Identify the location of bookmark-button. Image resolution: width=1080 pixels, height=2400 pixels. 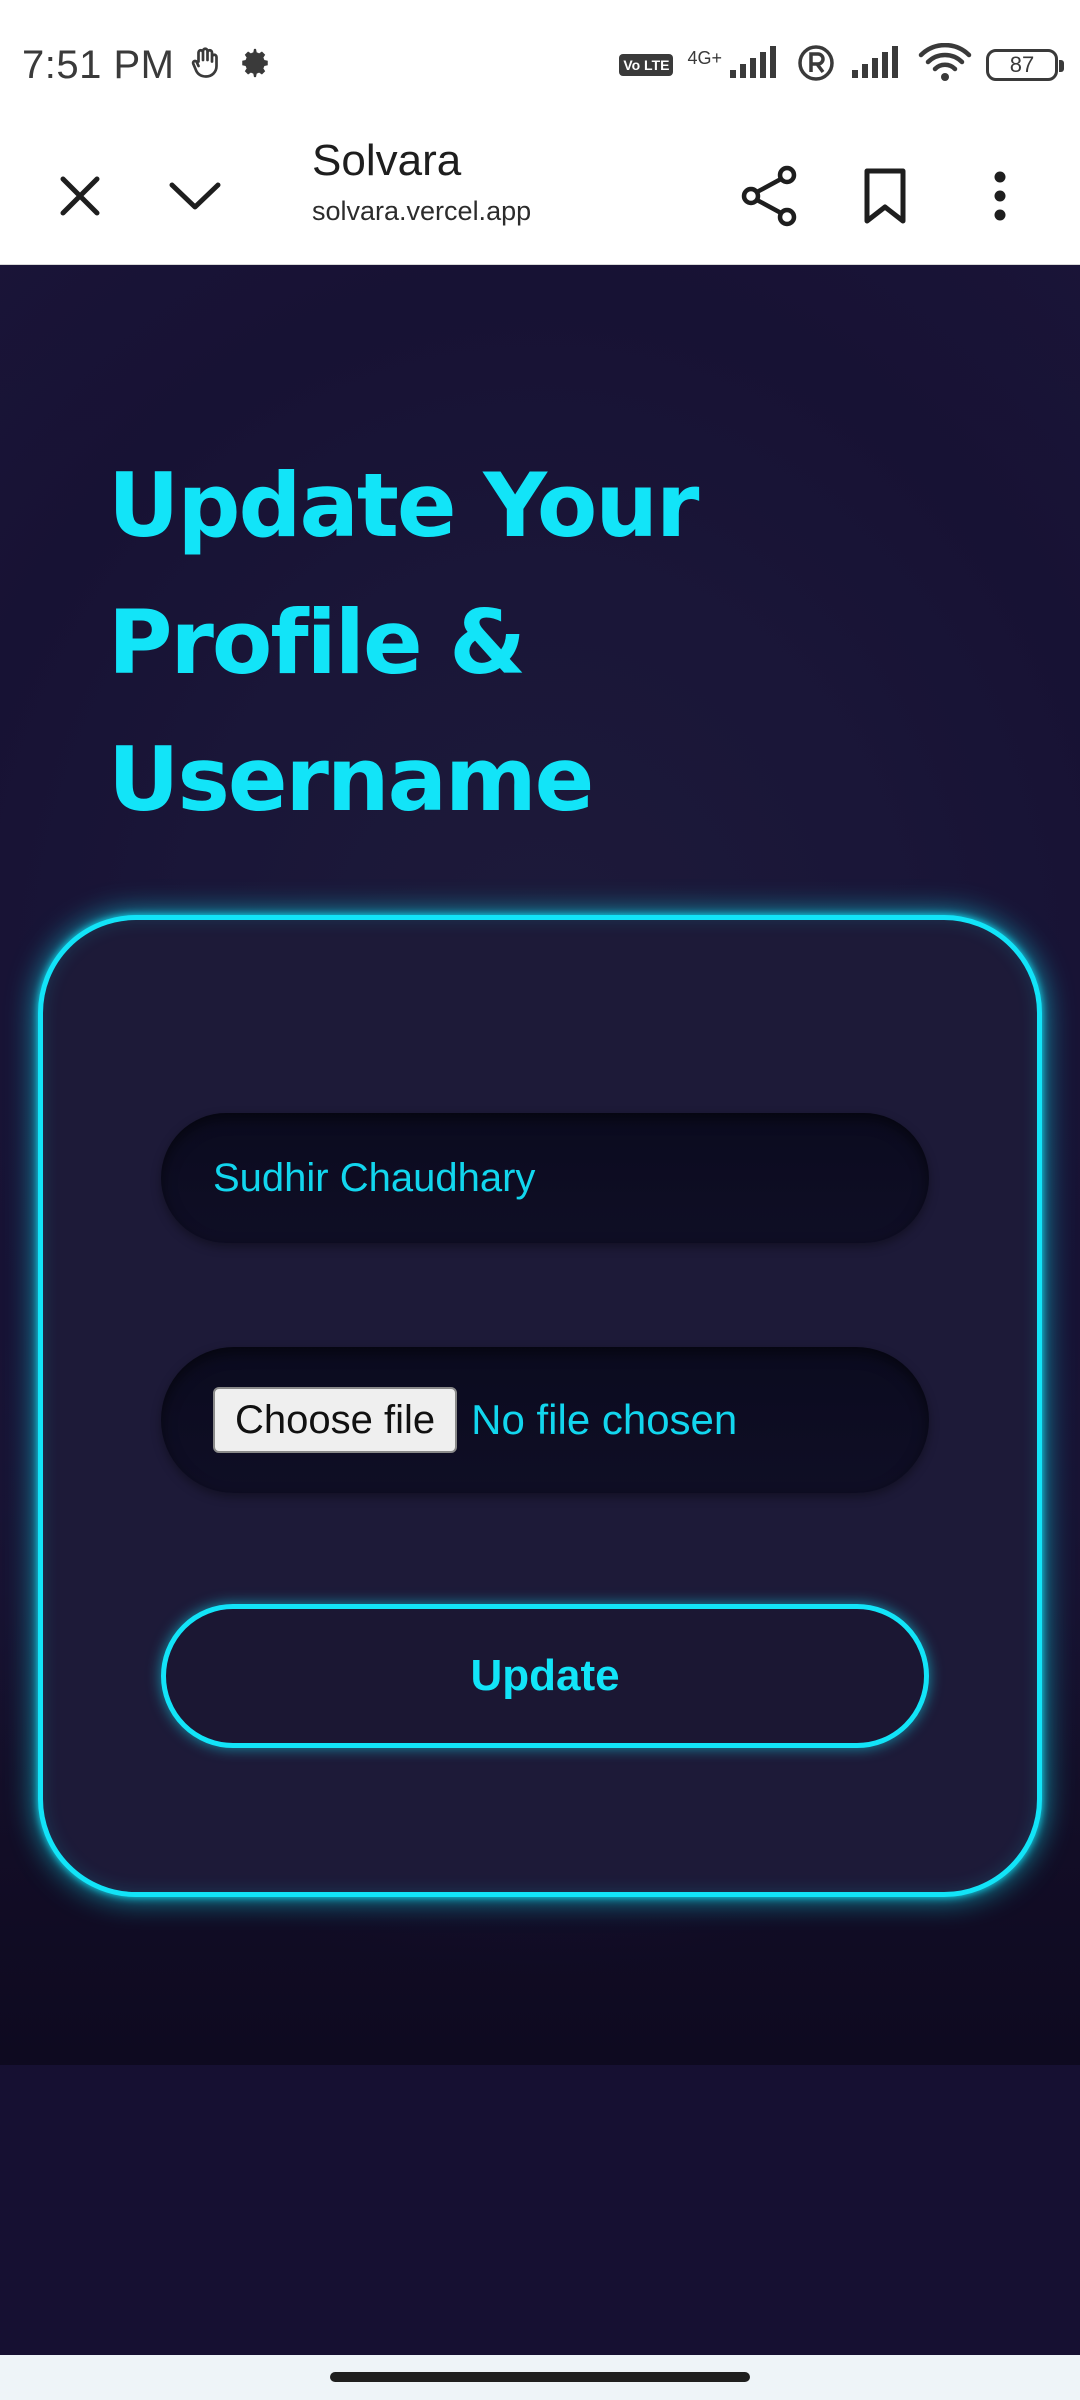
(885, 198).